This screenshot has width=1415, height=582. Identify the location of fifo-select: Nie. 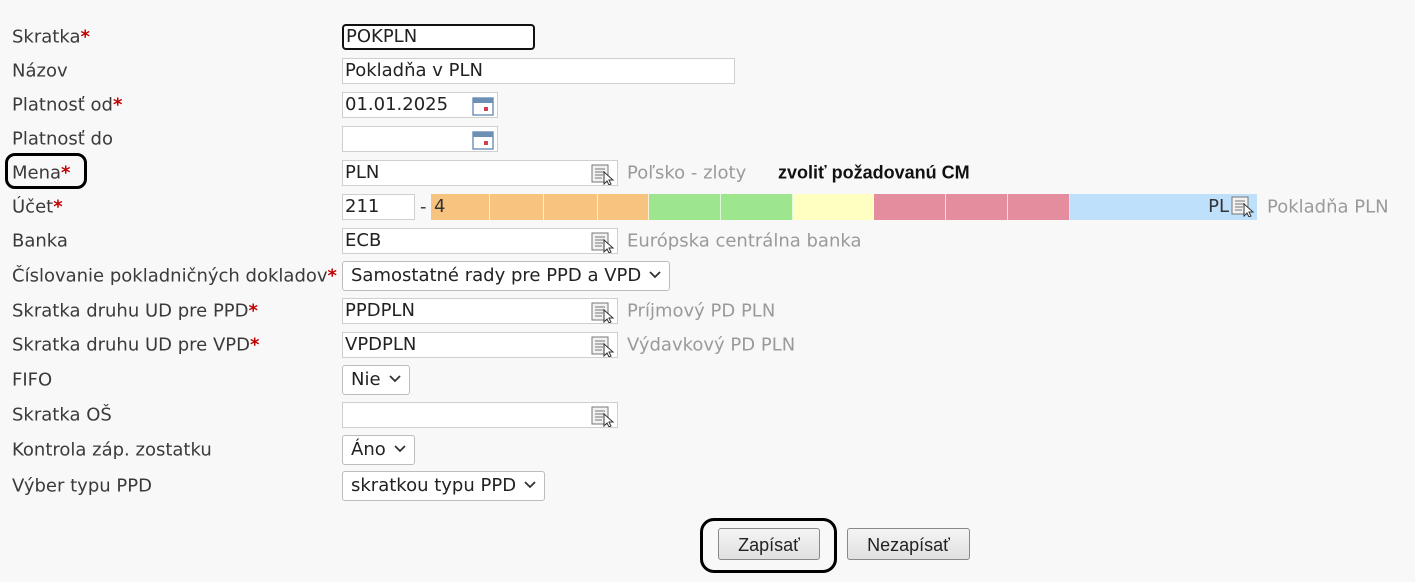
(376, 380).